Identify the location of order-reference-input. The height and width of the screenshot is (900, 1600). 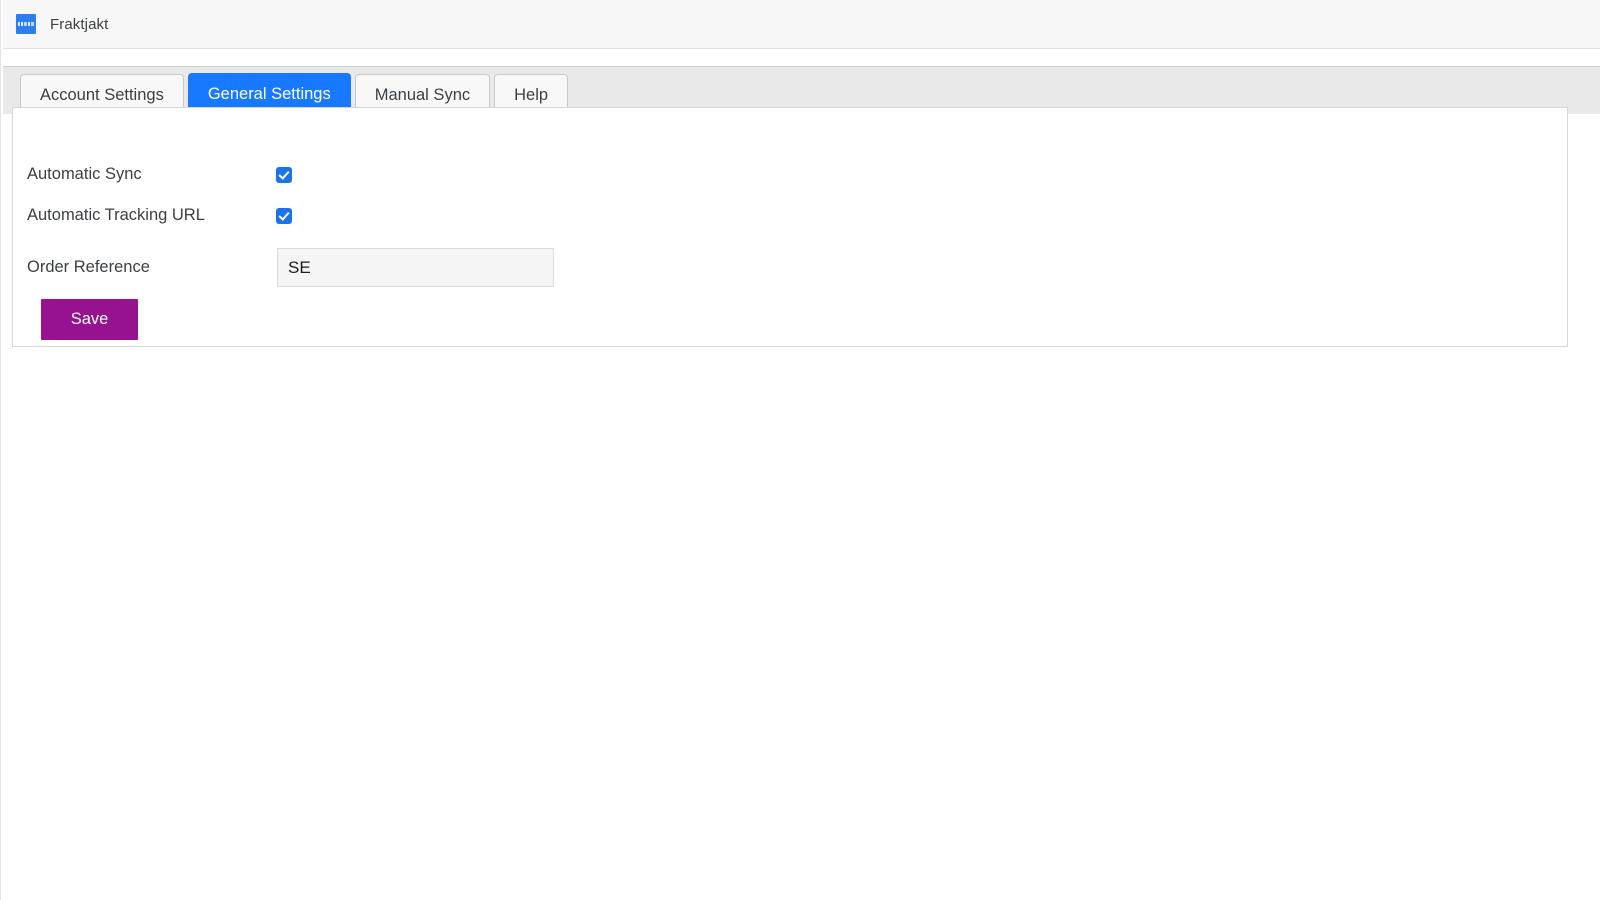
(415, 267).